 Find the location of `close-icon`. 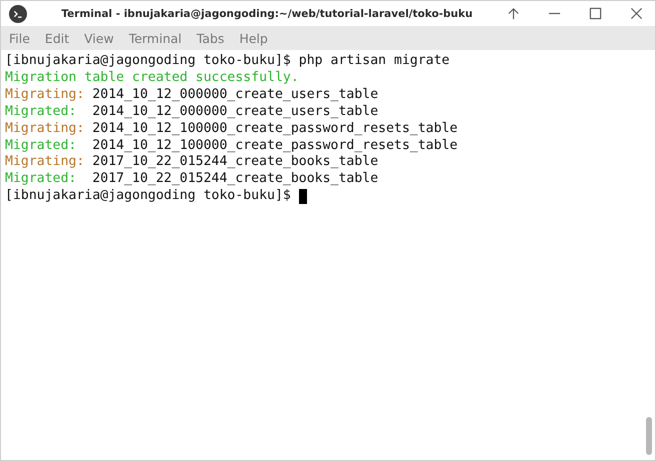

close-icon is located at coordinates (636, 13).